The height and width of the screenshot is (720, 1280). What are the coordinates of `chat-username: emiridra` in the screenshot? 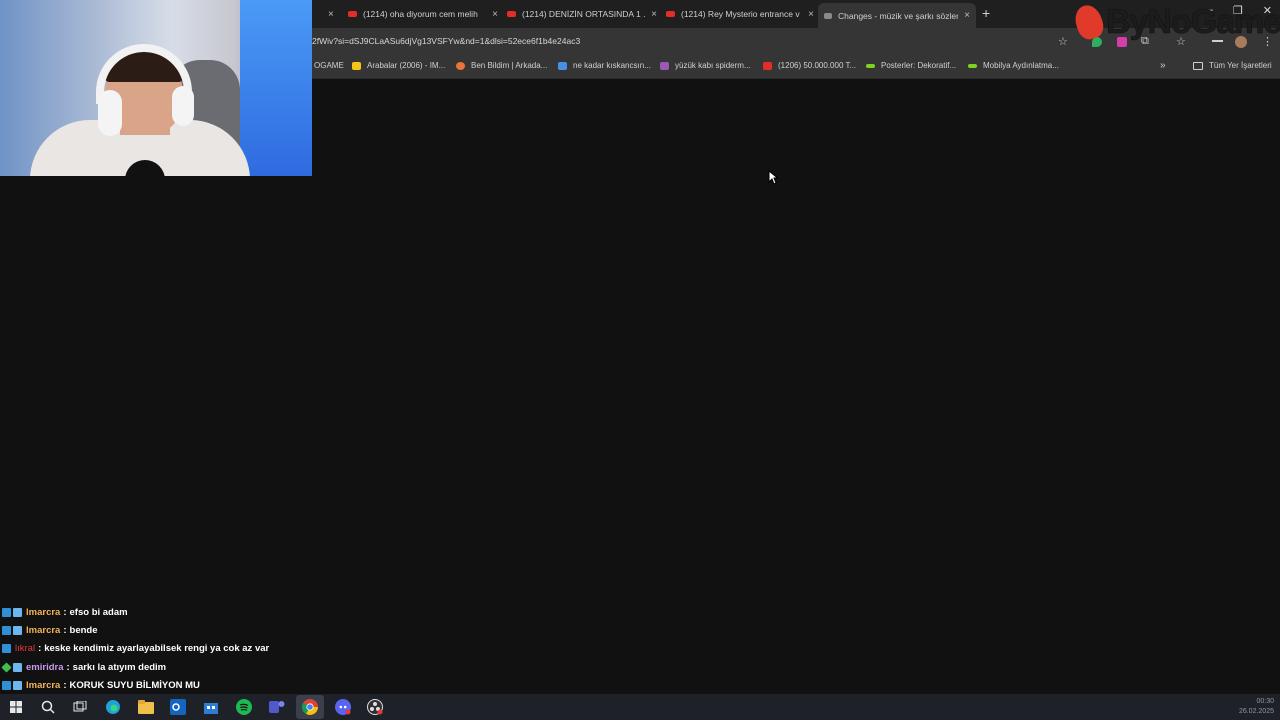 It's located at (45, 667).